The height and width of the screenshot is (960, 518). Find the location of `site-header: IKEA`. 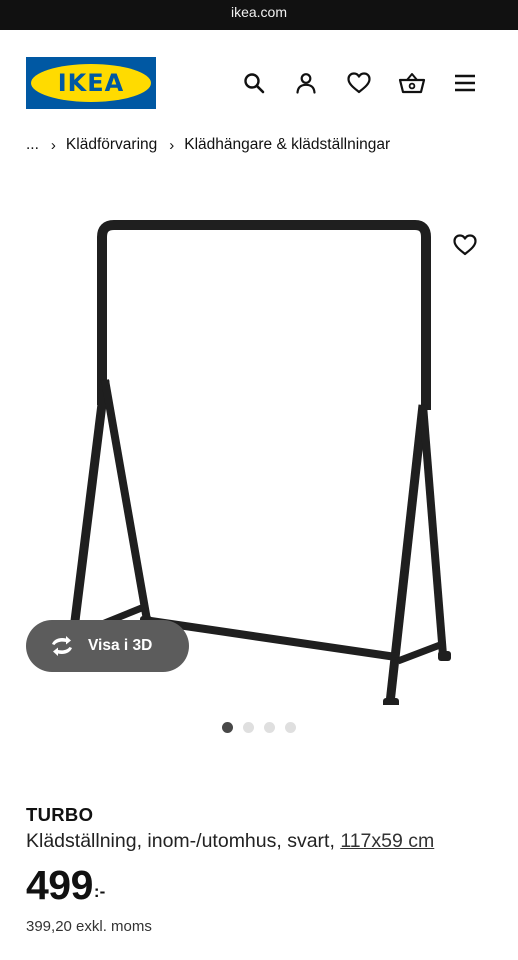

site-header: IKEA is located at coordinates (259, 80).